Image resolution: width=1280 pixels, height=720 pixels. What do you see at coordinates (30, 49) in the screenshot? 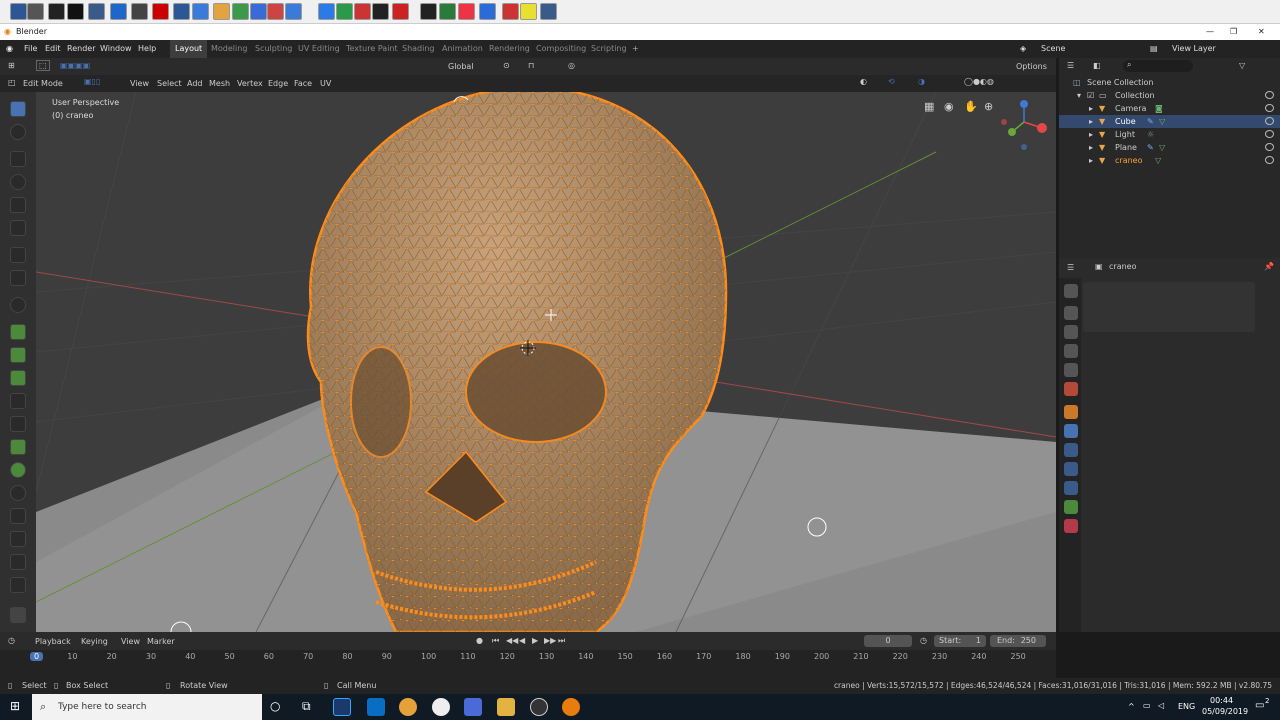
I see `menu-file: File` at bounding box center [30, 49].